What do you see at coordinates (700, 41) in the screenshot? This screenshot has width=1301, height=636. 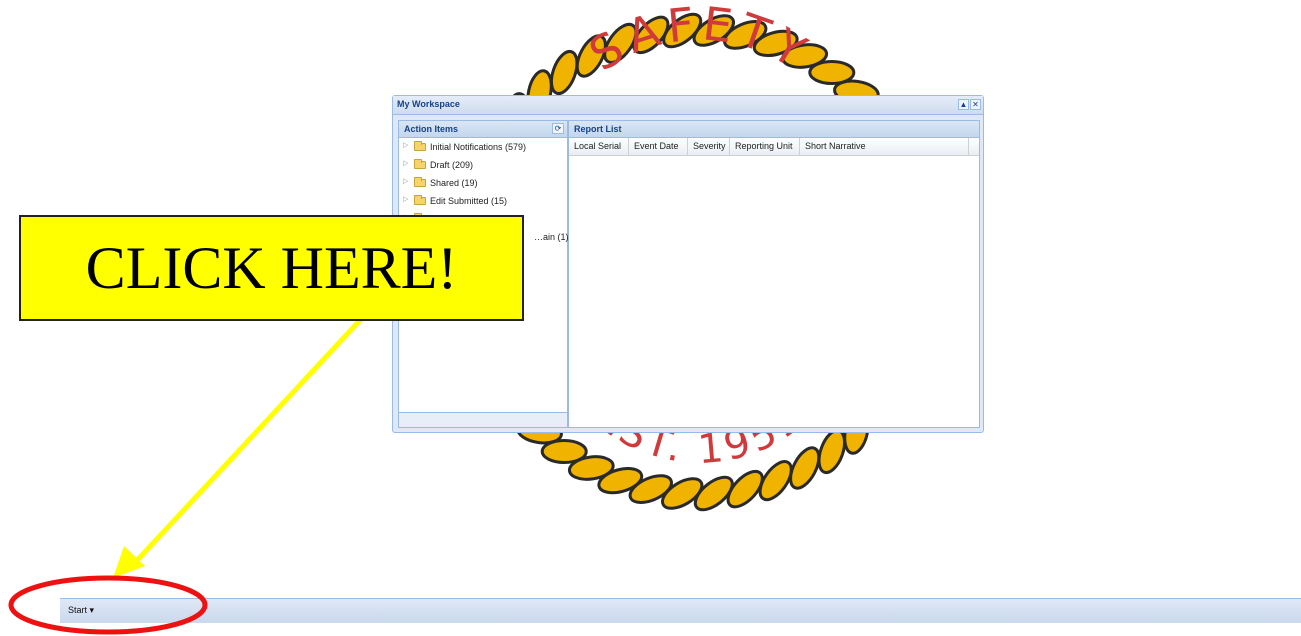 I see `seal-top-text: SAFETY` at bounding box center [700, 41].